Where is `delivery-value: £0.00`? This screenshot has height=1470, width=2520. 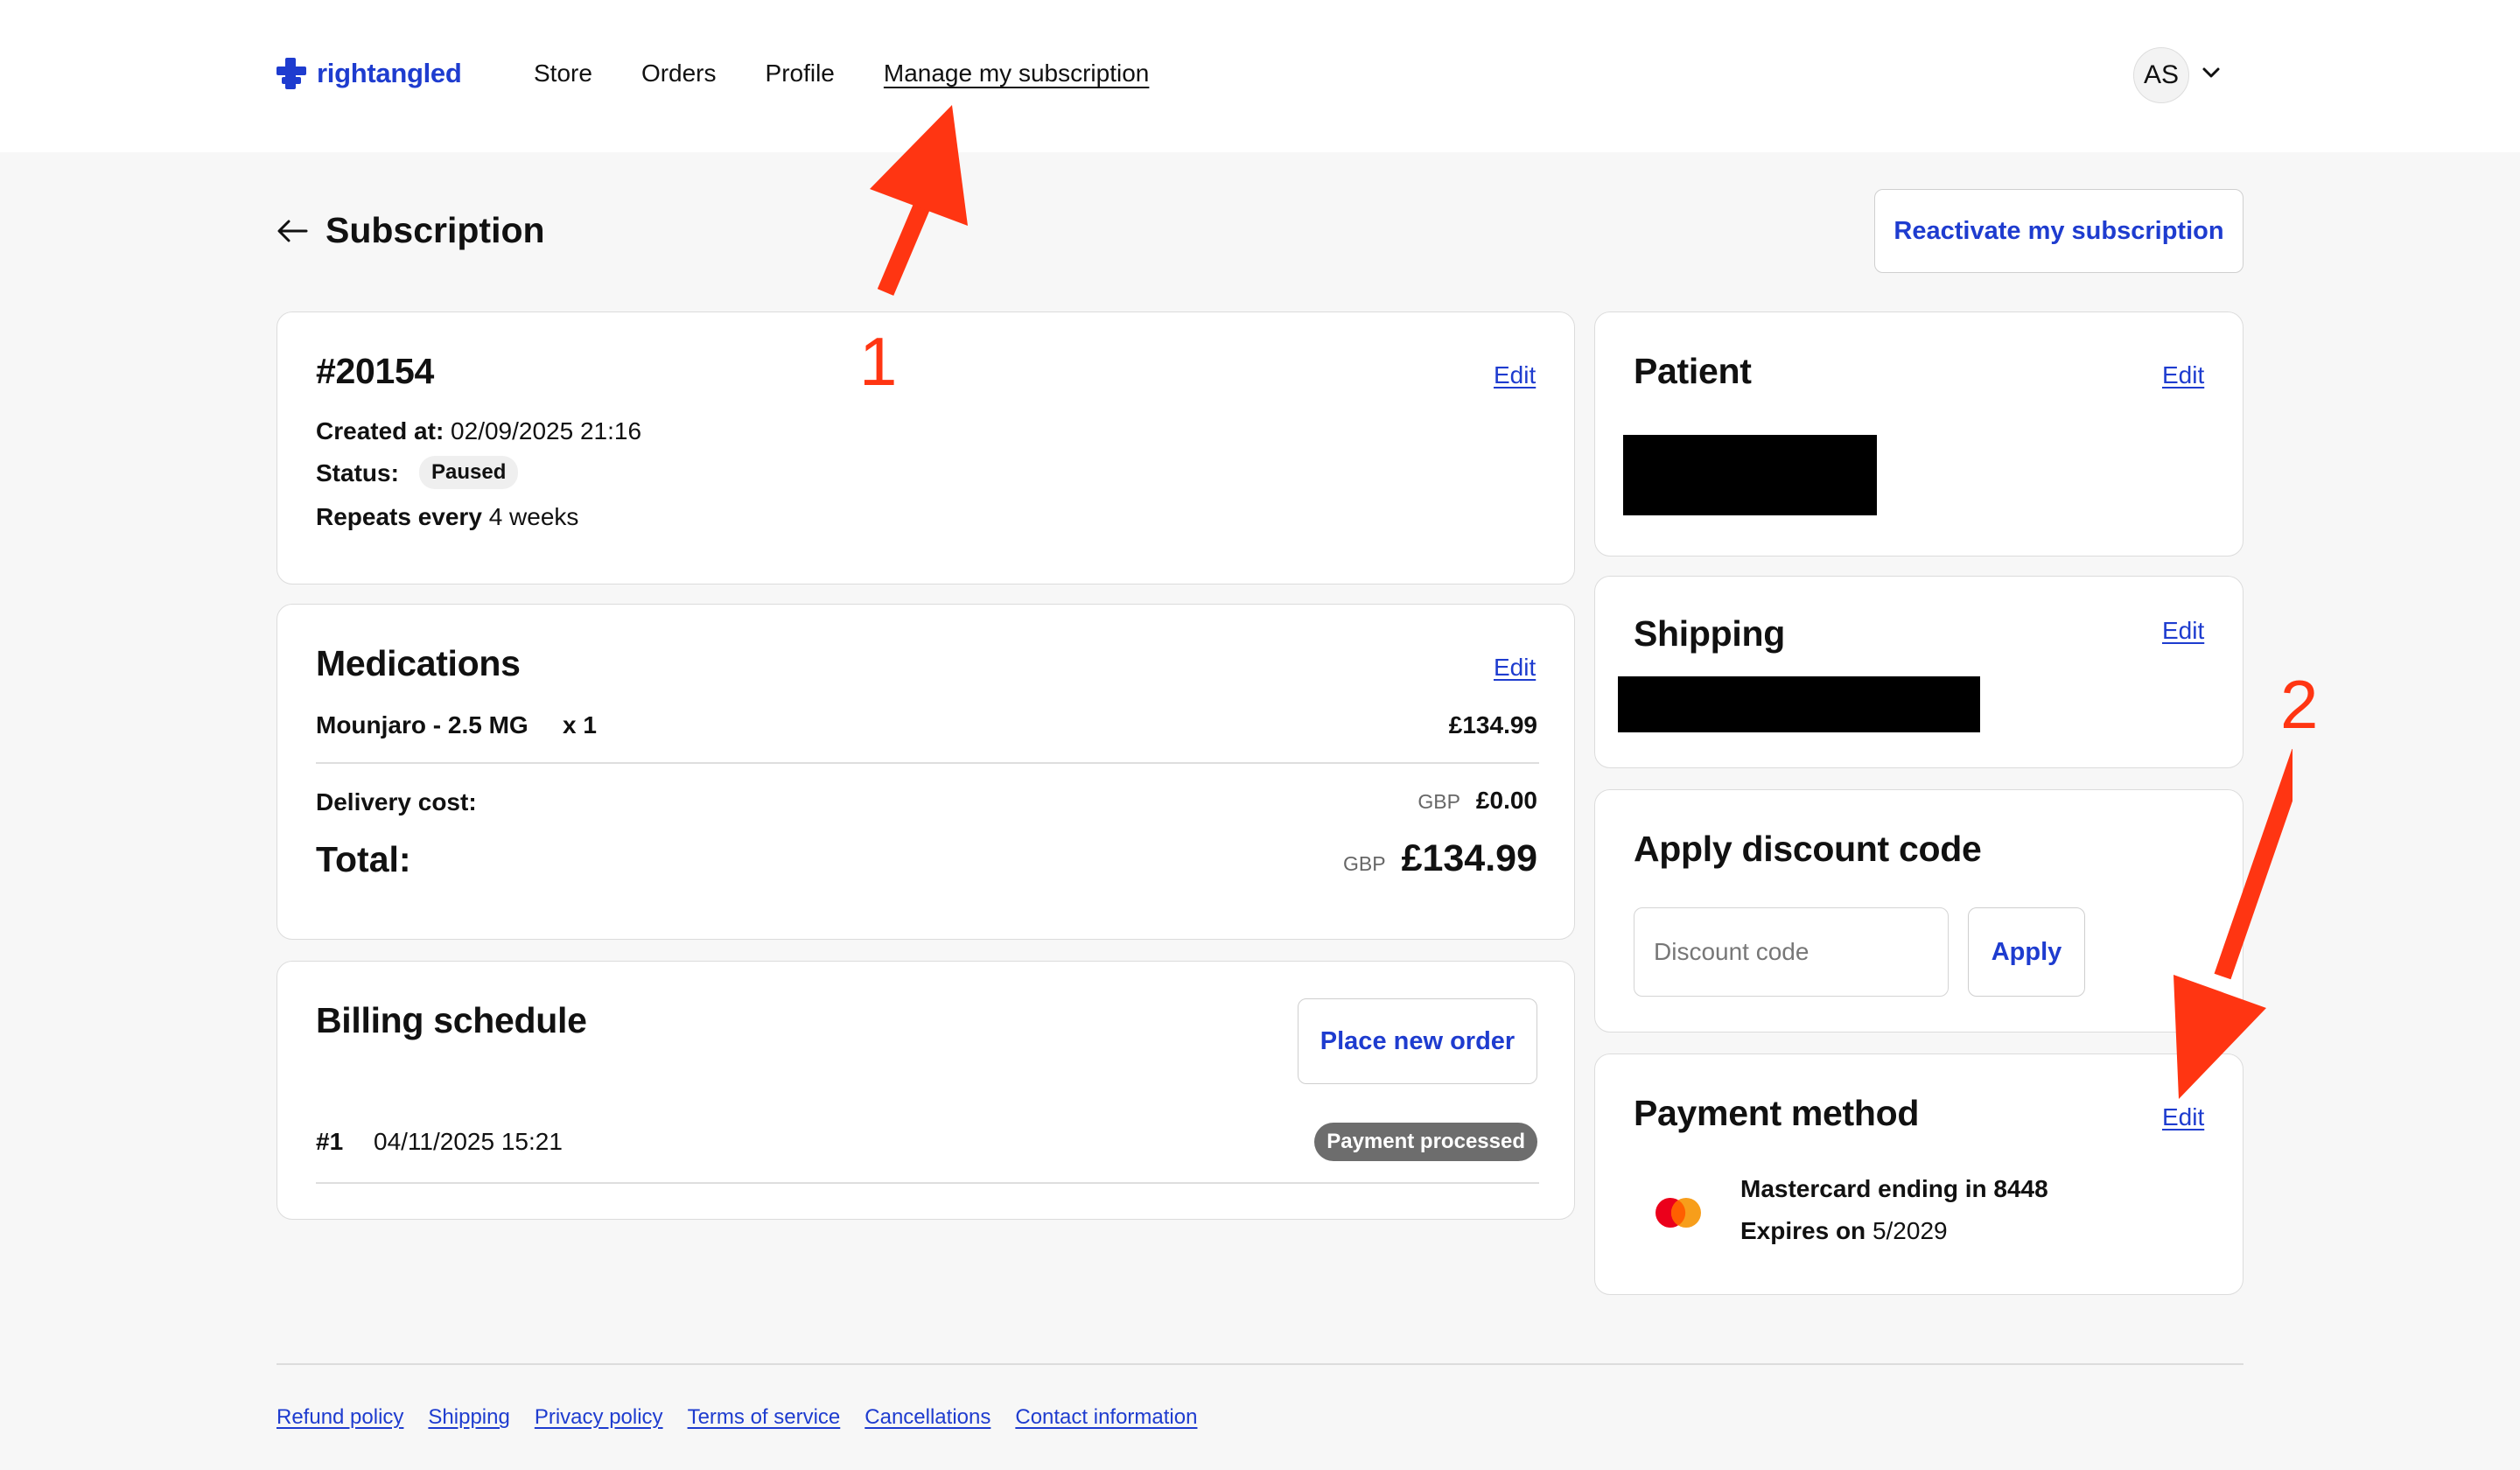
delivery-value: £0.00 is located at coordinates (1506, 800).